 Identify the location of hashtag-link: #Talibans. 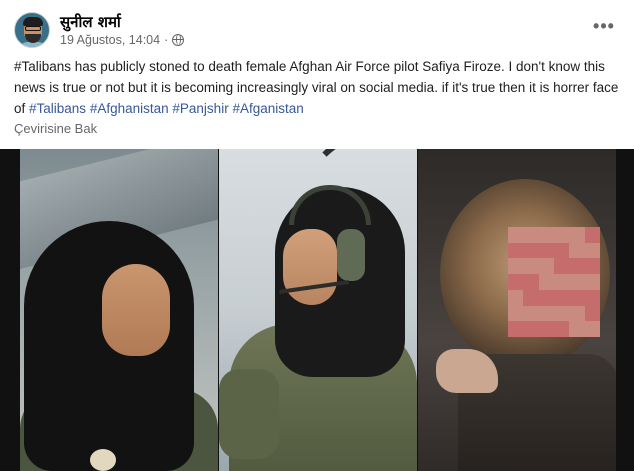
(57, 108).